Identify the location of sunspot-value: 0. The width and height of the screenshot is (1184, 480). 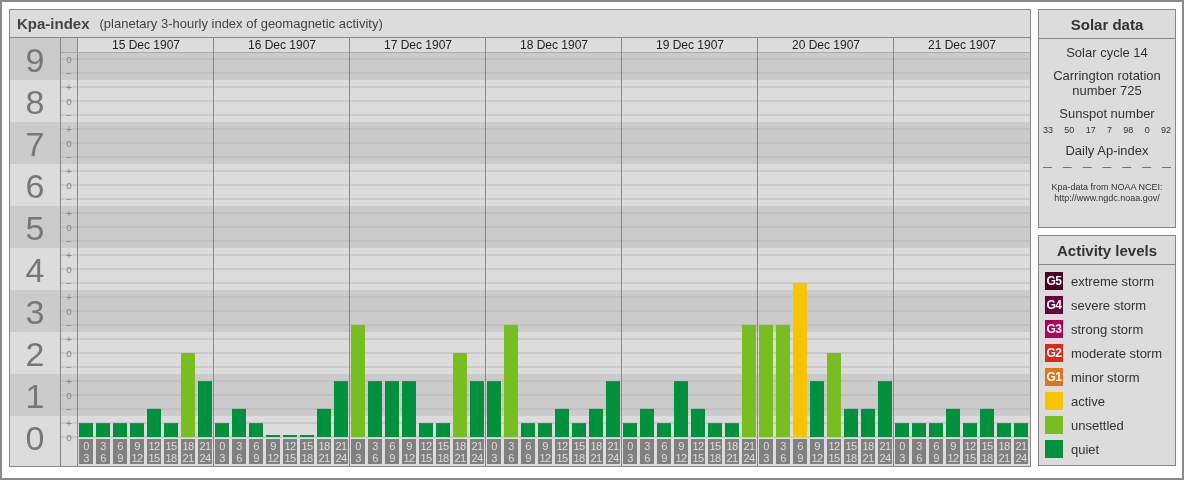
(1147, 130).